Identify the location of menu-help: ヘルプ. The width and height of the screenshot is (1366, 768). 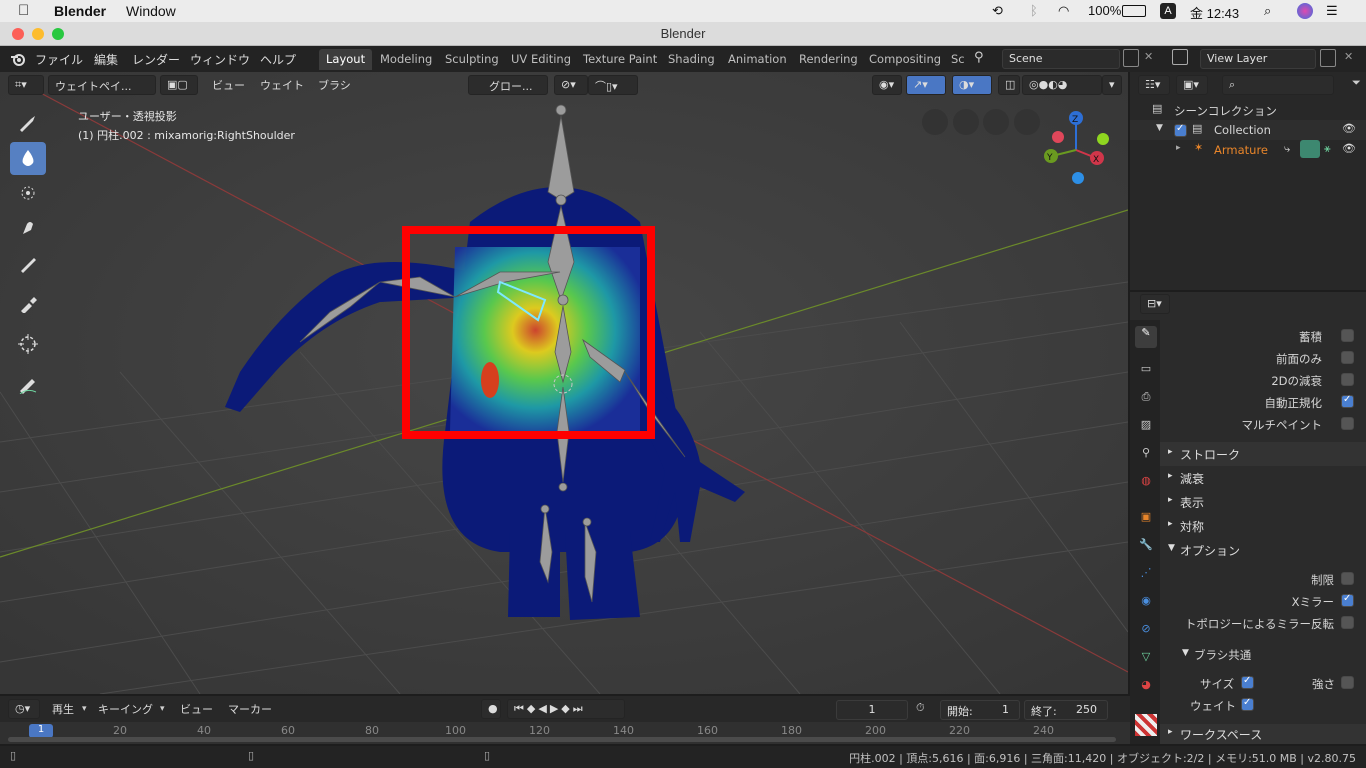
(278, 59).